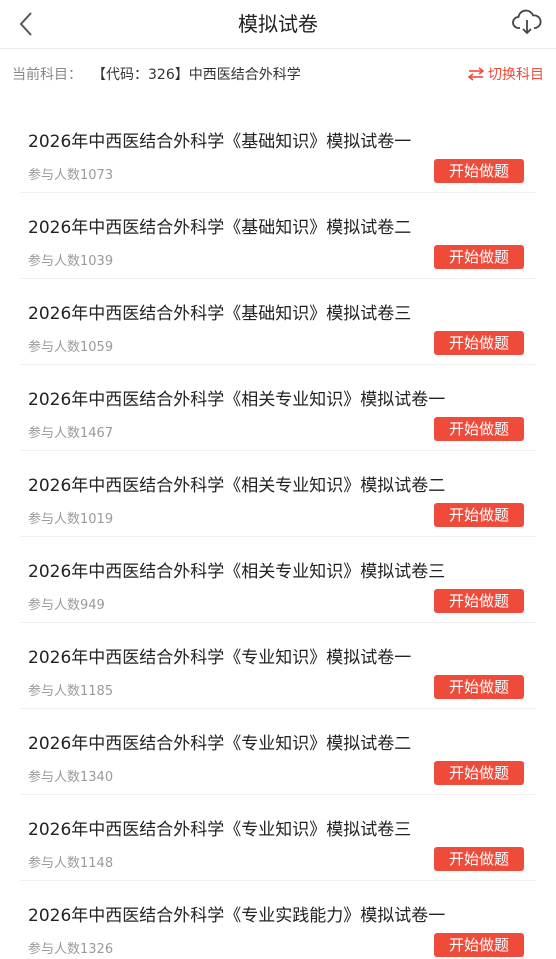 The image size is (556, 959). What do you see at coordinates (220, 830) in the screenshot?
I see `paper-title: 2026年中西医结合外科学《专业知识》模拟试卷三` at bounding box center [220, 830].